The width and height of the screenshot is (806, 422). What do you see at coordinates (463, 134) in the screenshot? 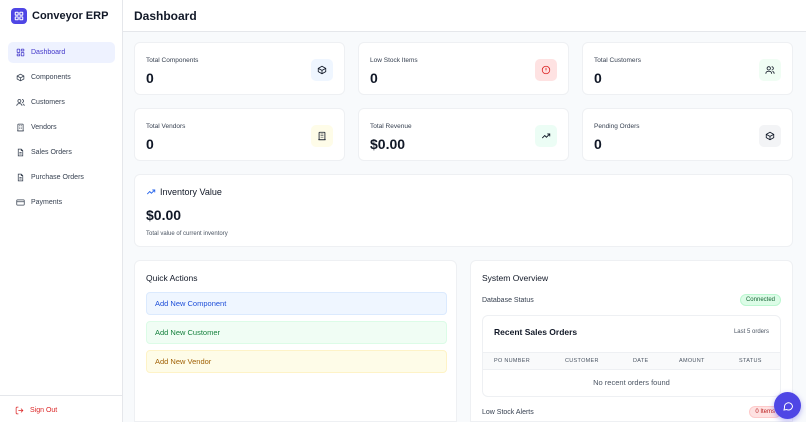
I see `stat-card-total-revenue: Total Revenue $0.00` at bounding box center [463, 134].